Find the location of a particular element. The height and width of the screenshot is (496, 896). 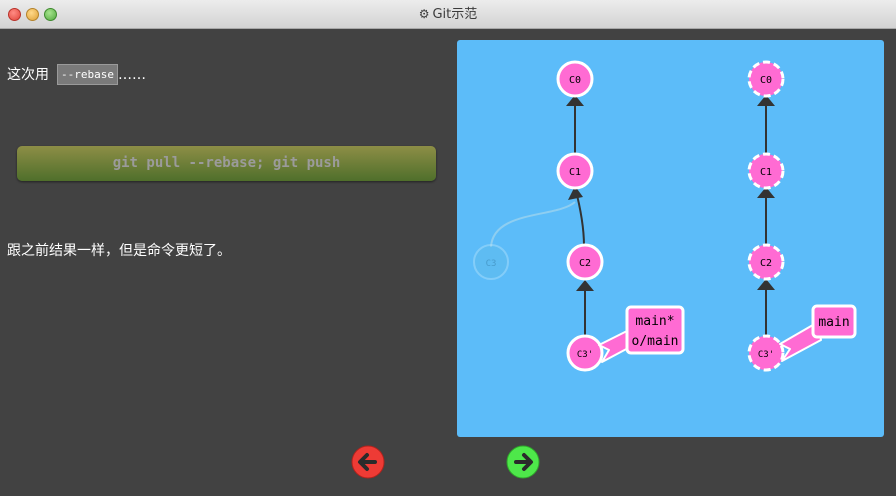

window-title: ⚙ Git示范 is located at coordinates (448, 14).